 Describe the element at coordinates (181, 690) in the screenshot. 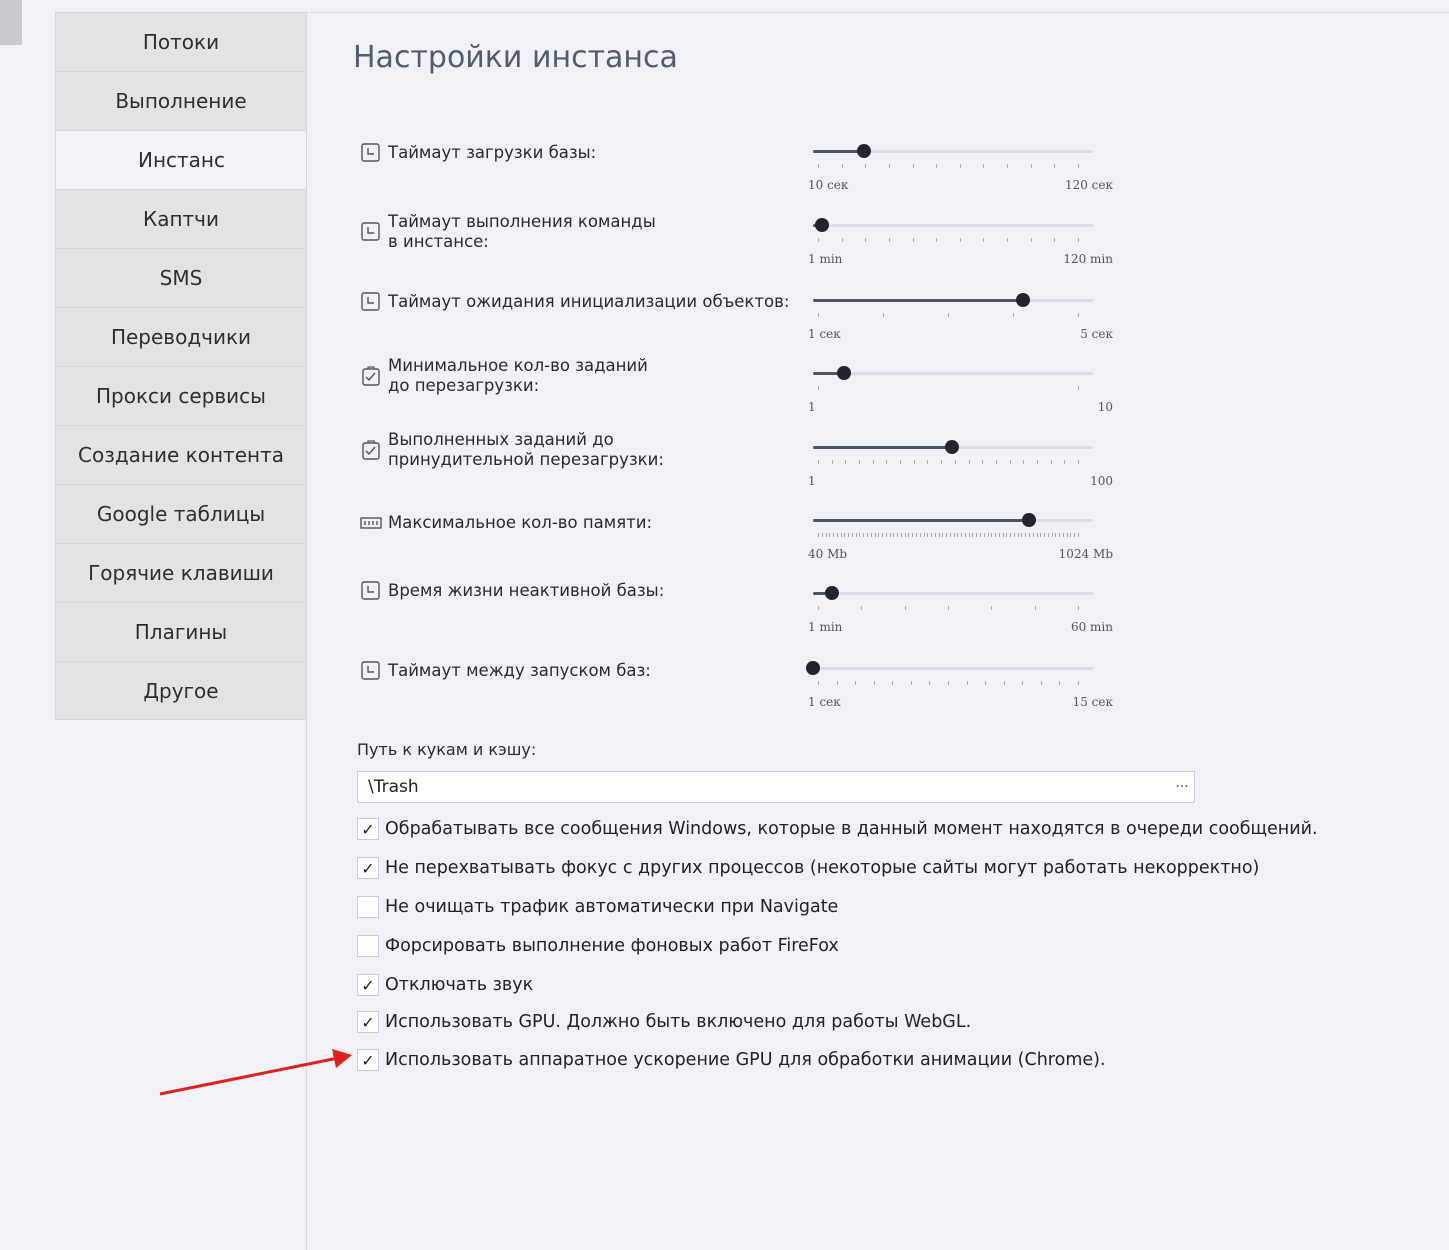

I see `sidebar-item-other: Другое` at that location.